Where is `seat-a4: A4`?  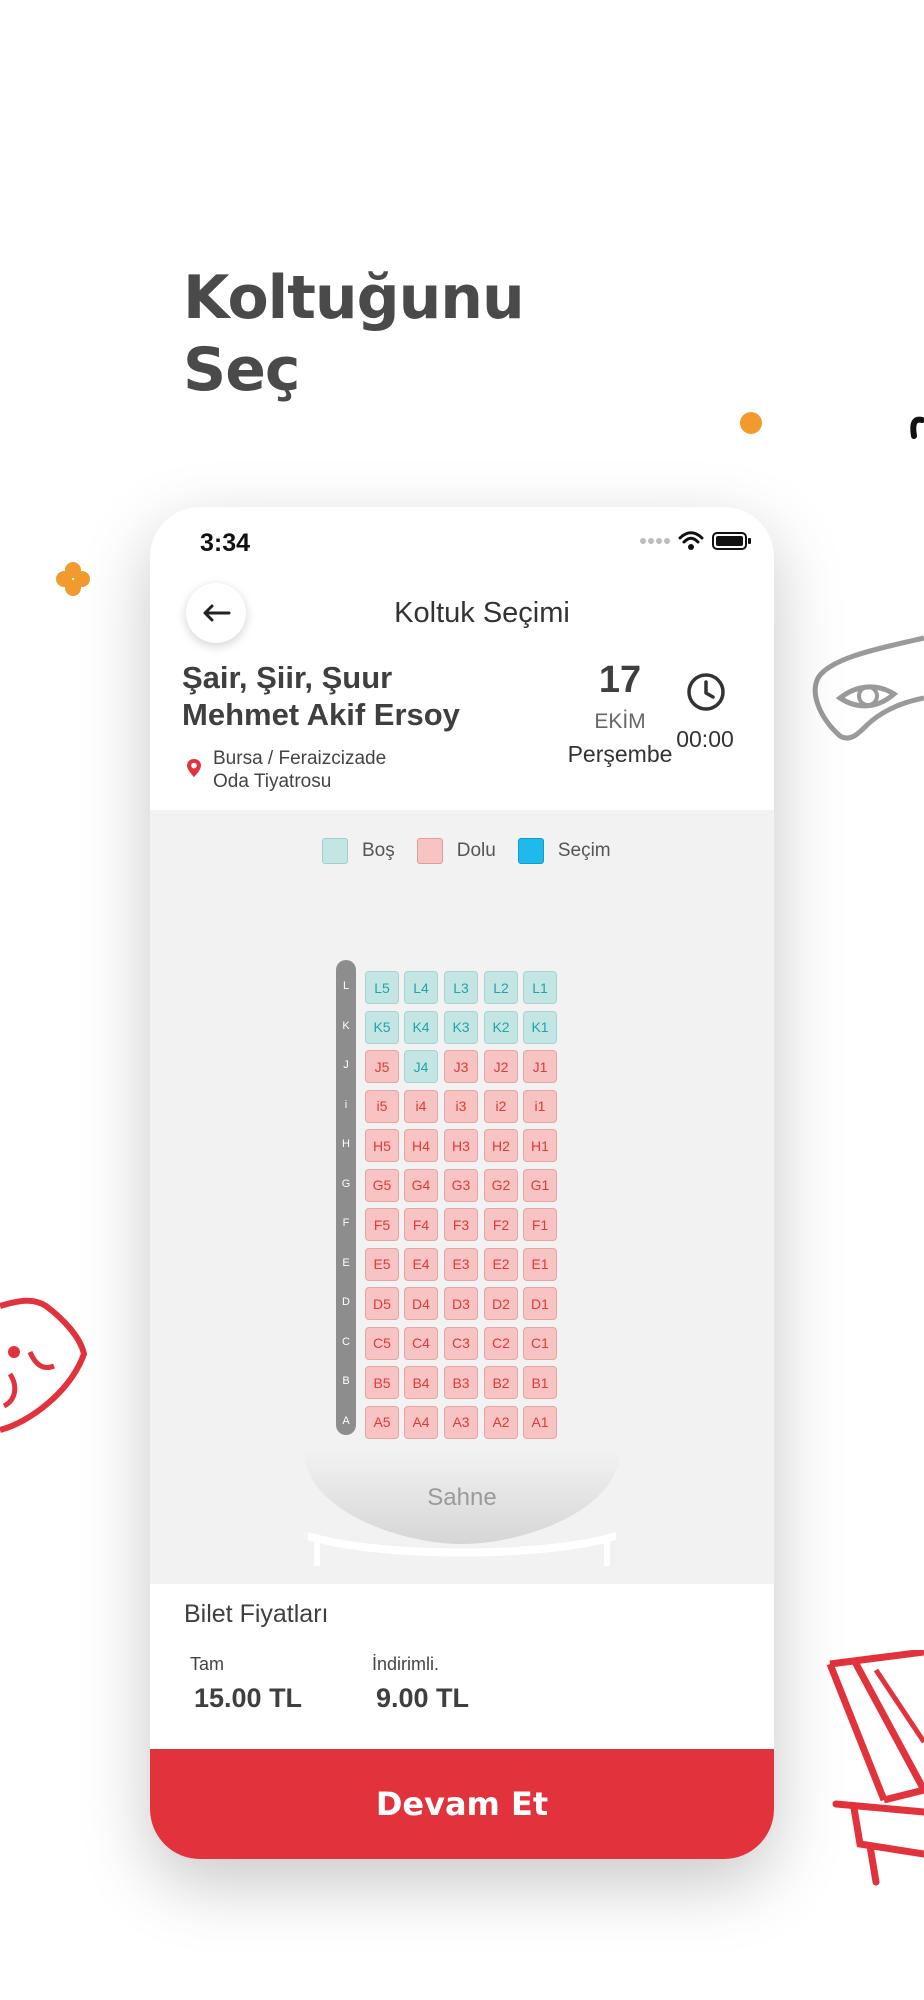
seat-a4: A4 is located at coordinates (421, 1422).